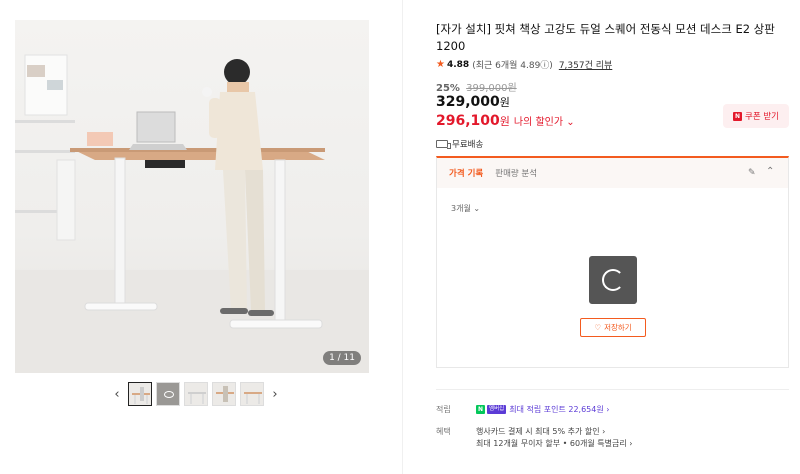 Image resolution: width=800 pixels, height=474 pixels. Describe the element at coordinates (465, 208) in the screenshot. I see `period-dropdown: 3개월 ⌄` at that location.